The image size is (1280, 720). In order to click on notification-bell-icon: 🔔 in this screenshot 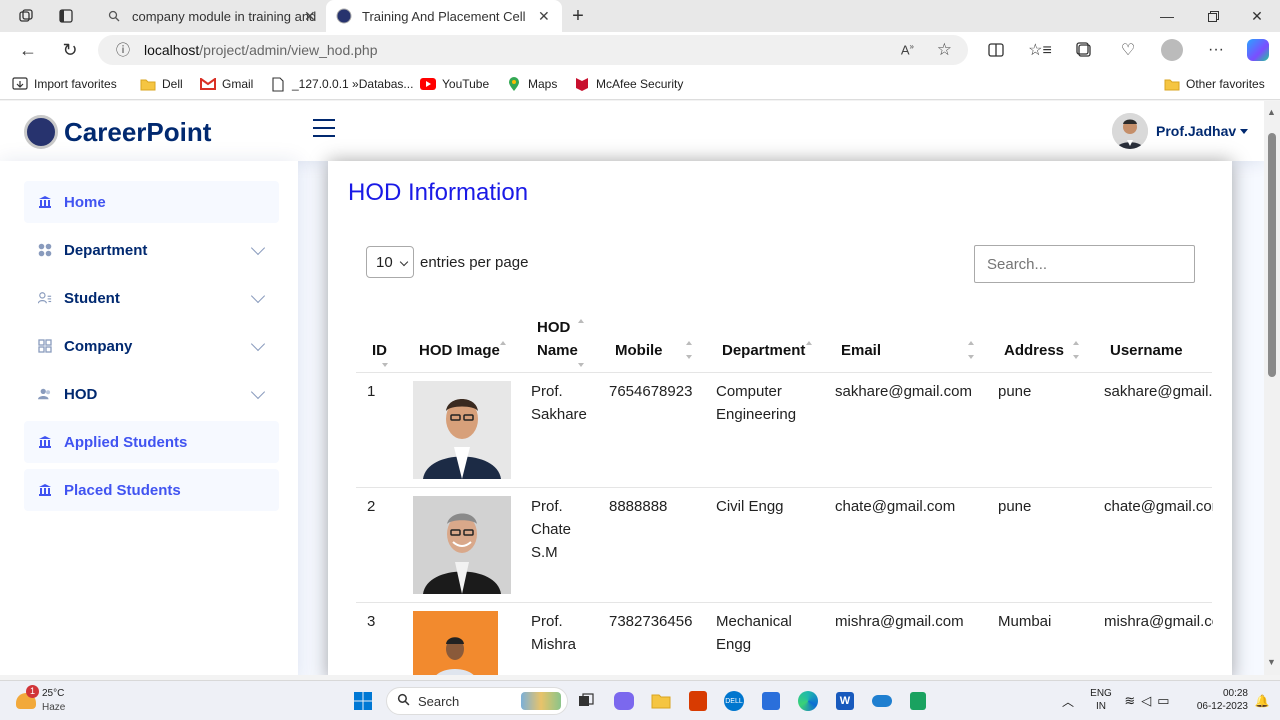, I will do `click(1262, 701)`.